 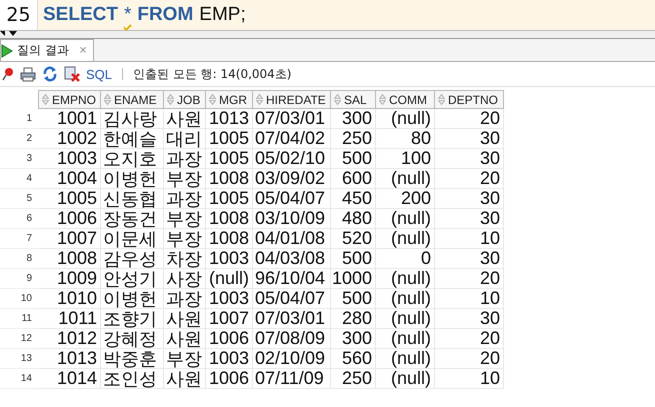 I want to click on row-number: 14, so click(x=19, y=379).